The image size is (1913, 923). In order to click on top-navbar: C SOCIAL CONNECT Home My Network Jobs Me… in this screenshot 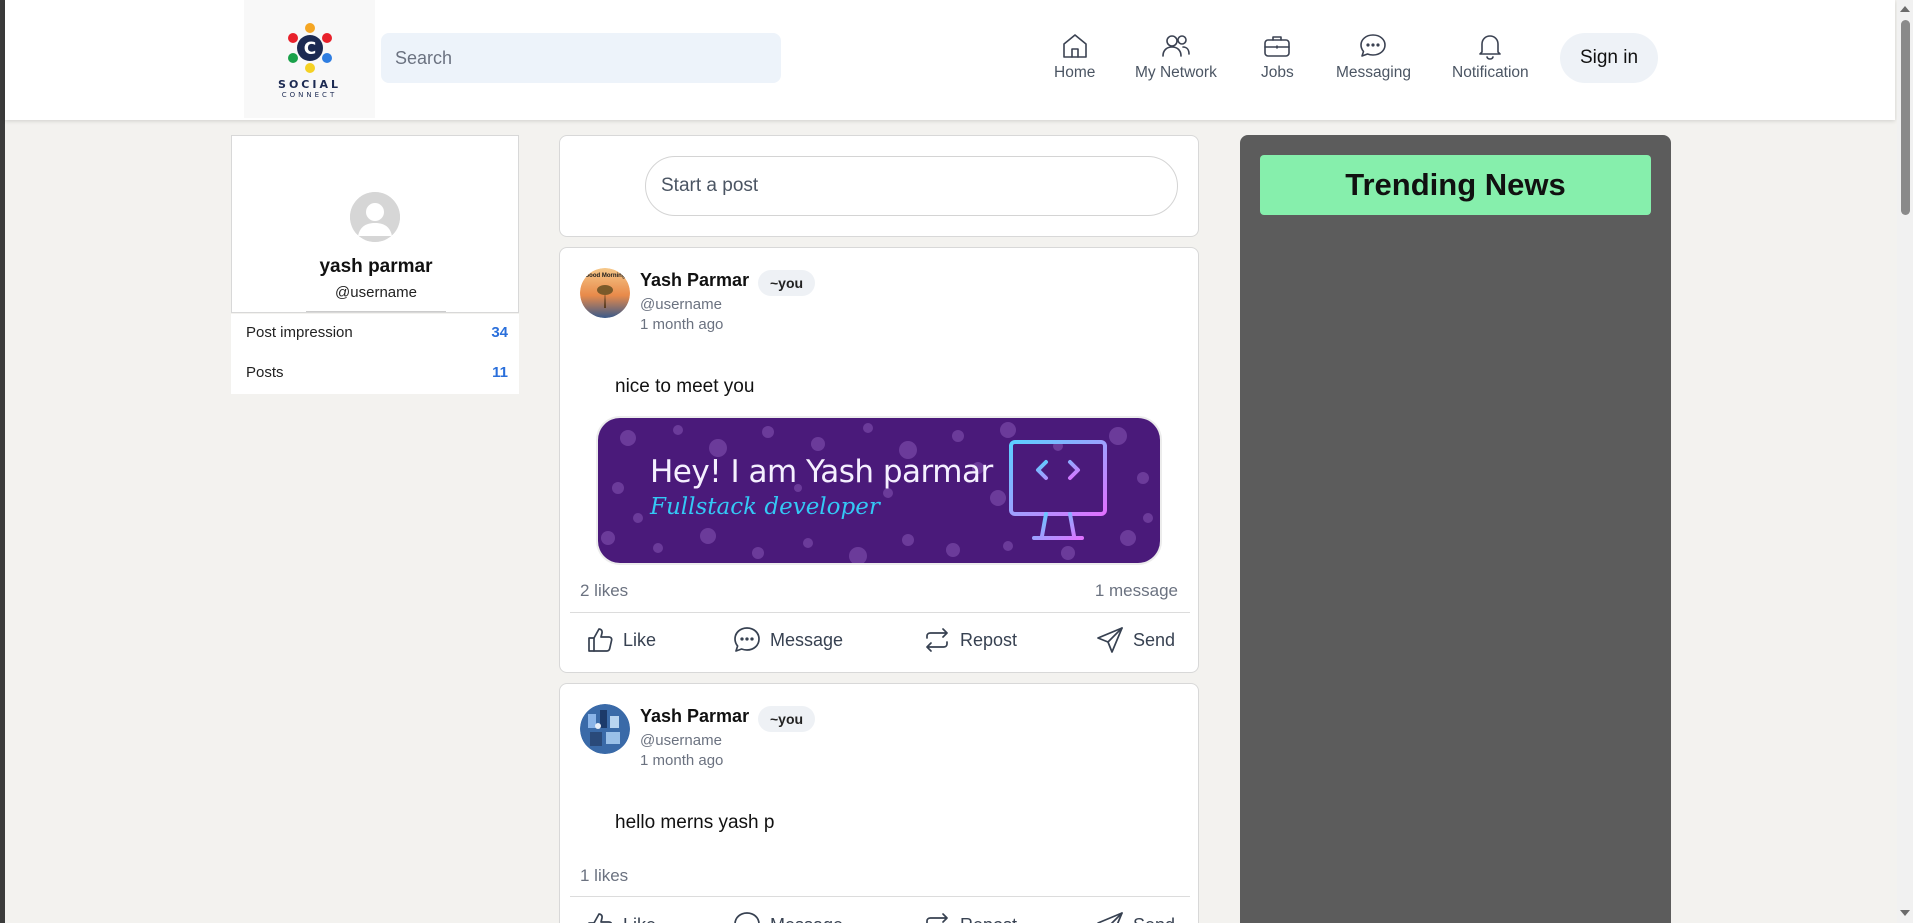, I will do `click(950, 60)`.